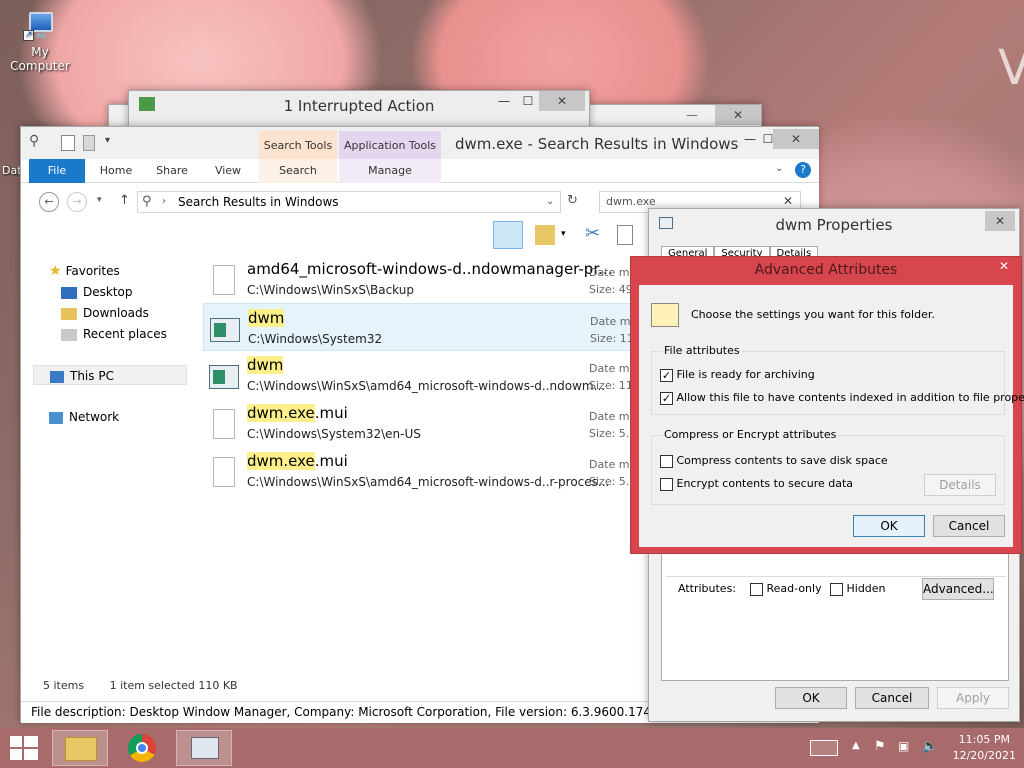  Describe the element at coordinates (69, 292) in the screenshot. I see `desktop-icon` at that location.